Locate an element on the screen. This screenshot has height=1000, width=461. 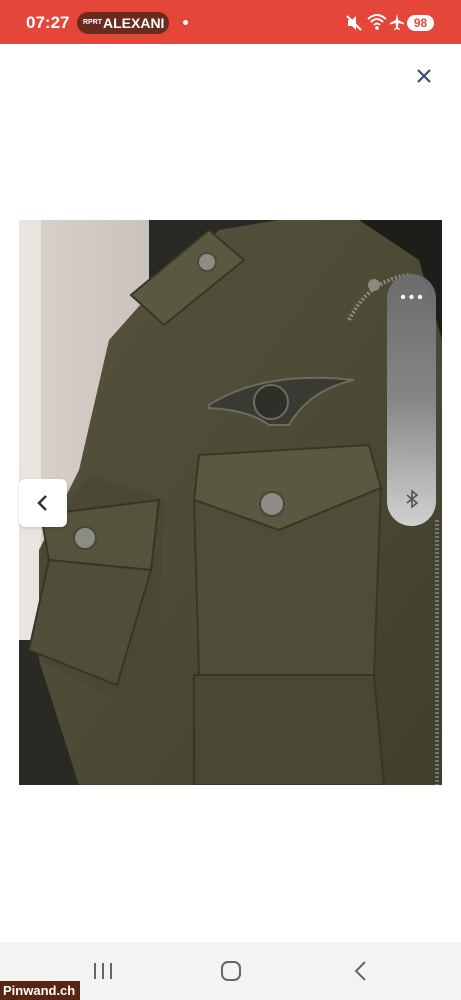
notification-name: ALEXANI is located at coordinates (134, 23).